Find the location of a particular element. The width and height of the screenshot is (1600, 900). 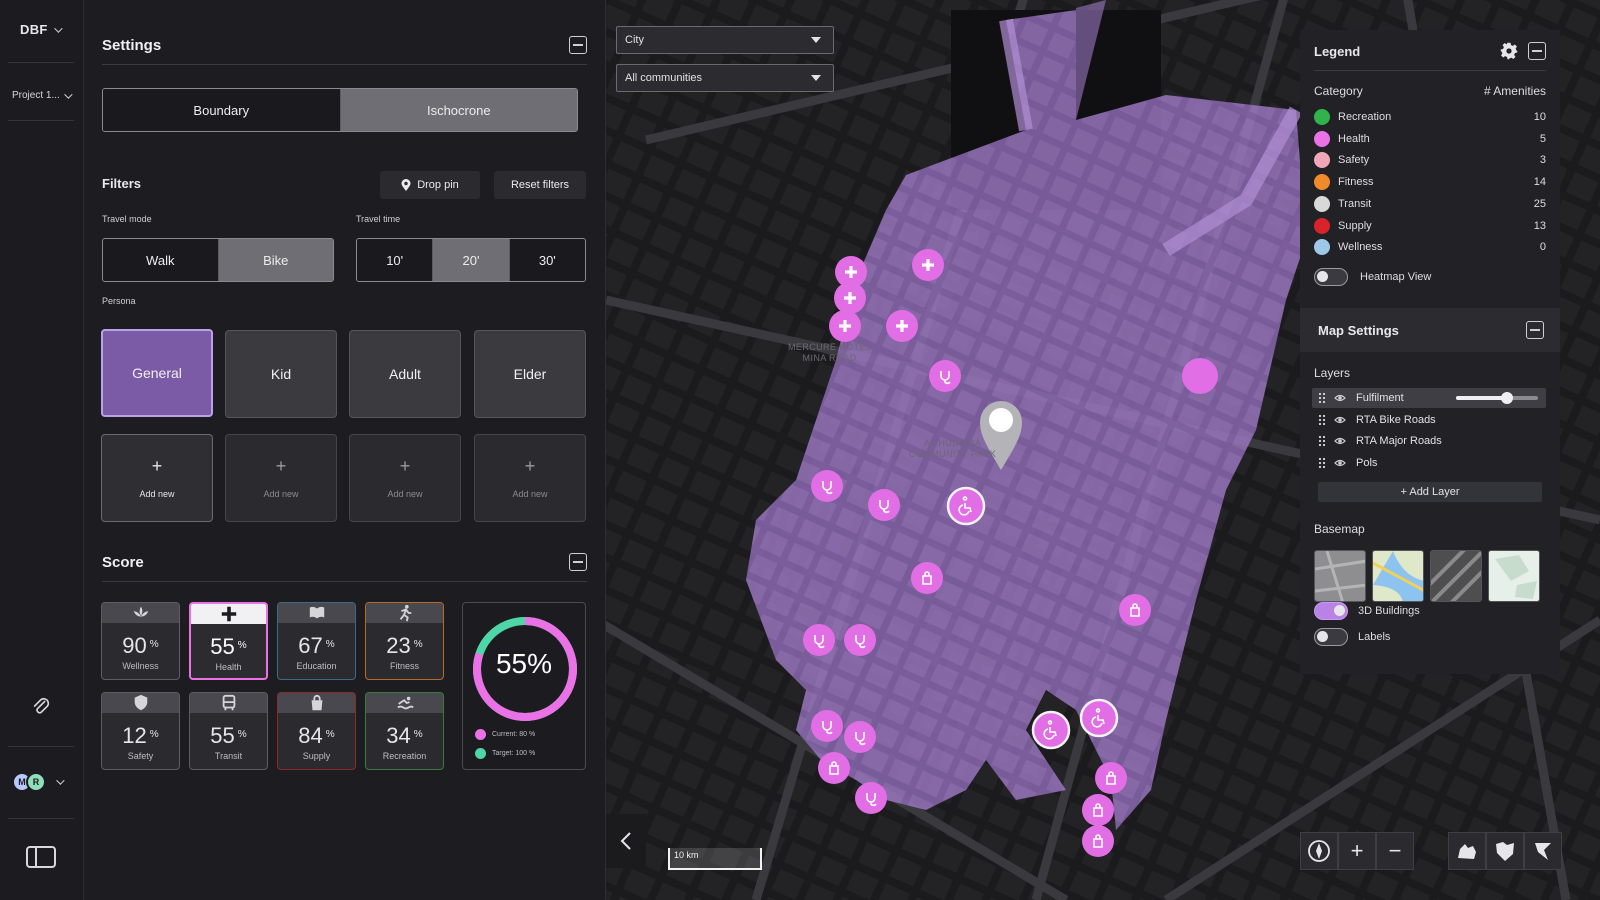

collaborator-avatars: M R is located at coordinates (38, 782).